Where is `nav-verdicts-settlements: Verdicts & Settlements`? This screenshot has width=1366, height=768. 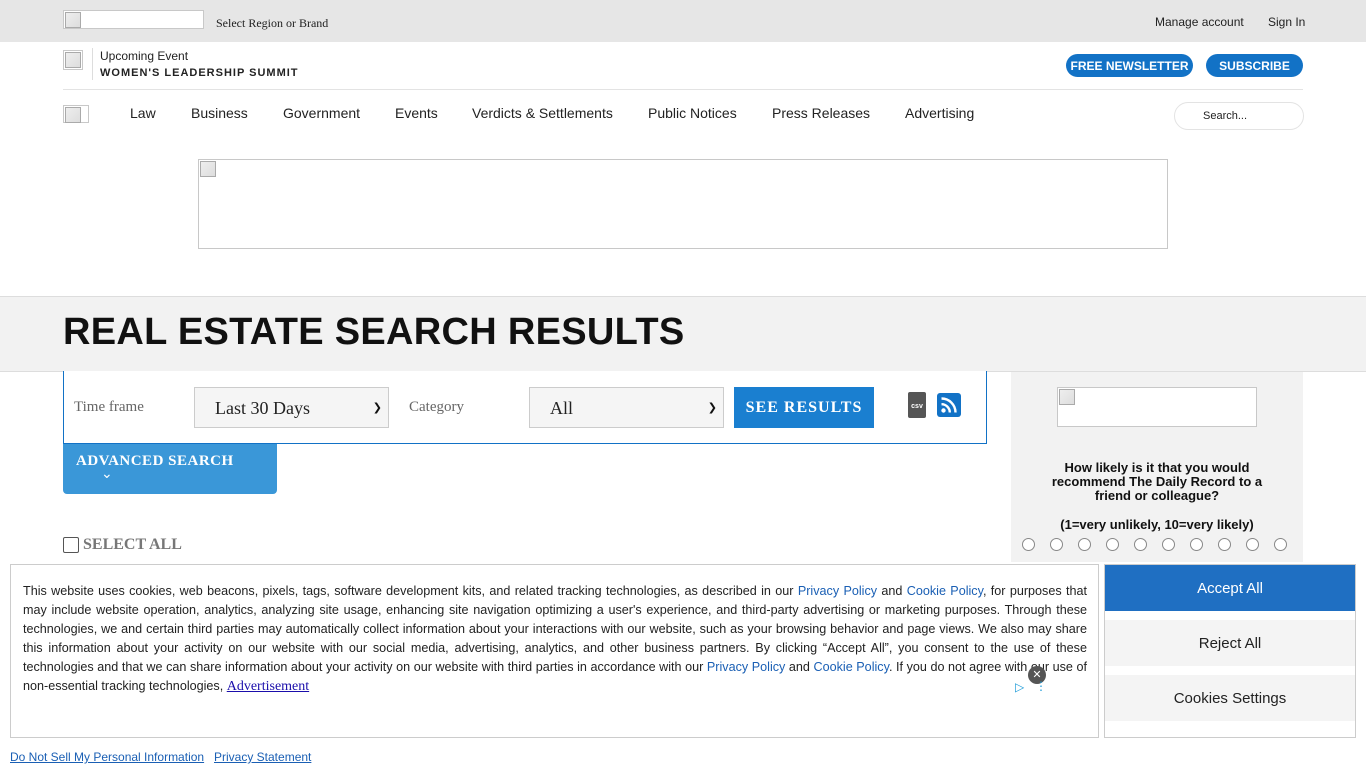 nav-verdicts-settlements: Verdicts & Settlements is located at coordinates (542, 113).